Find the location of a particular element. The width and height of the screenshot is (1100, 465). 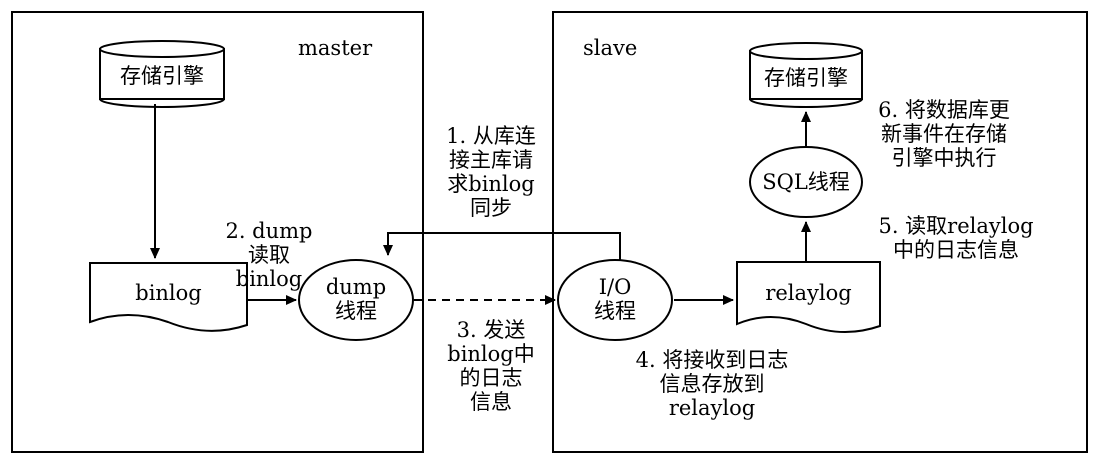

sql-thread-label: SQL线程 is located at coordinates (806, 182).